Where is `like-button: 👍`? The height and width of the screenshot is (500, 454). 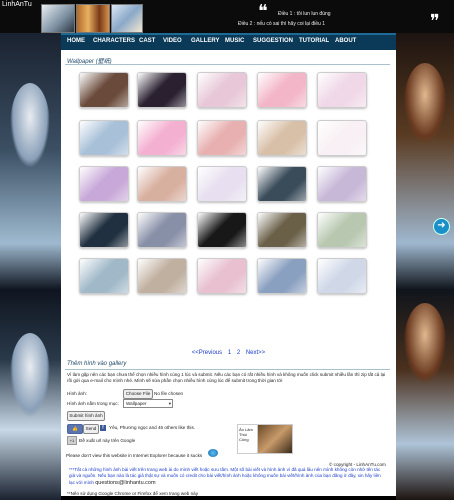 like-button: 👍 is located at coordinates (75, 429).